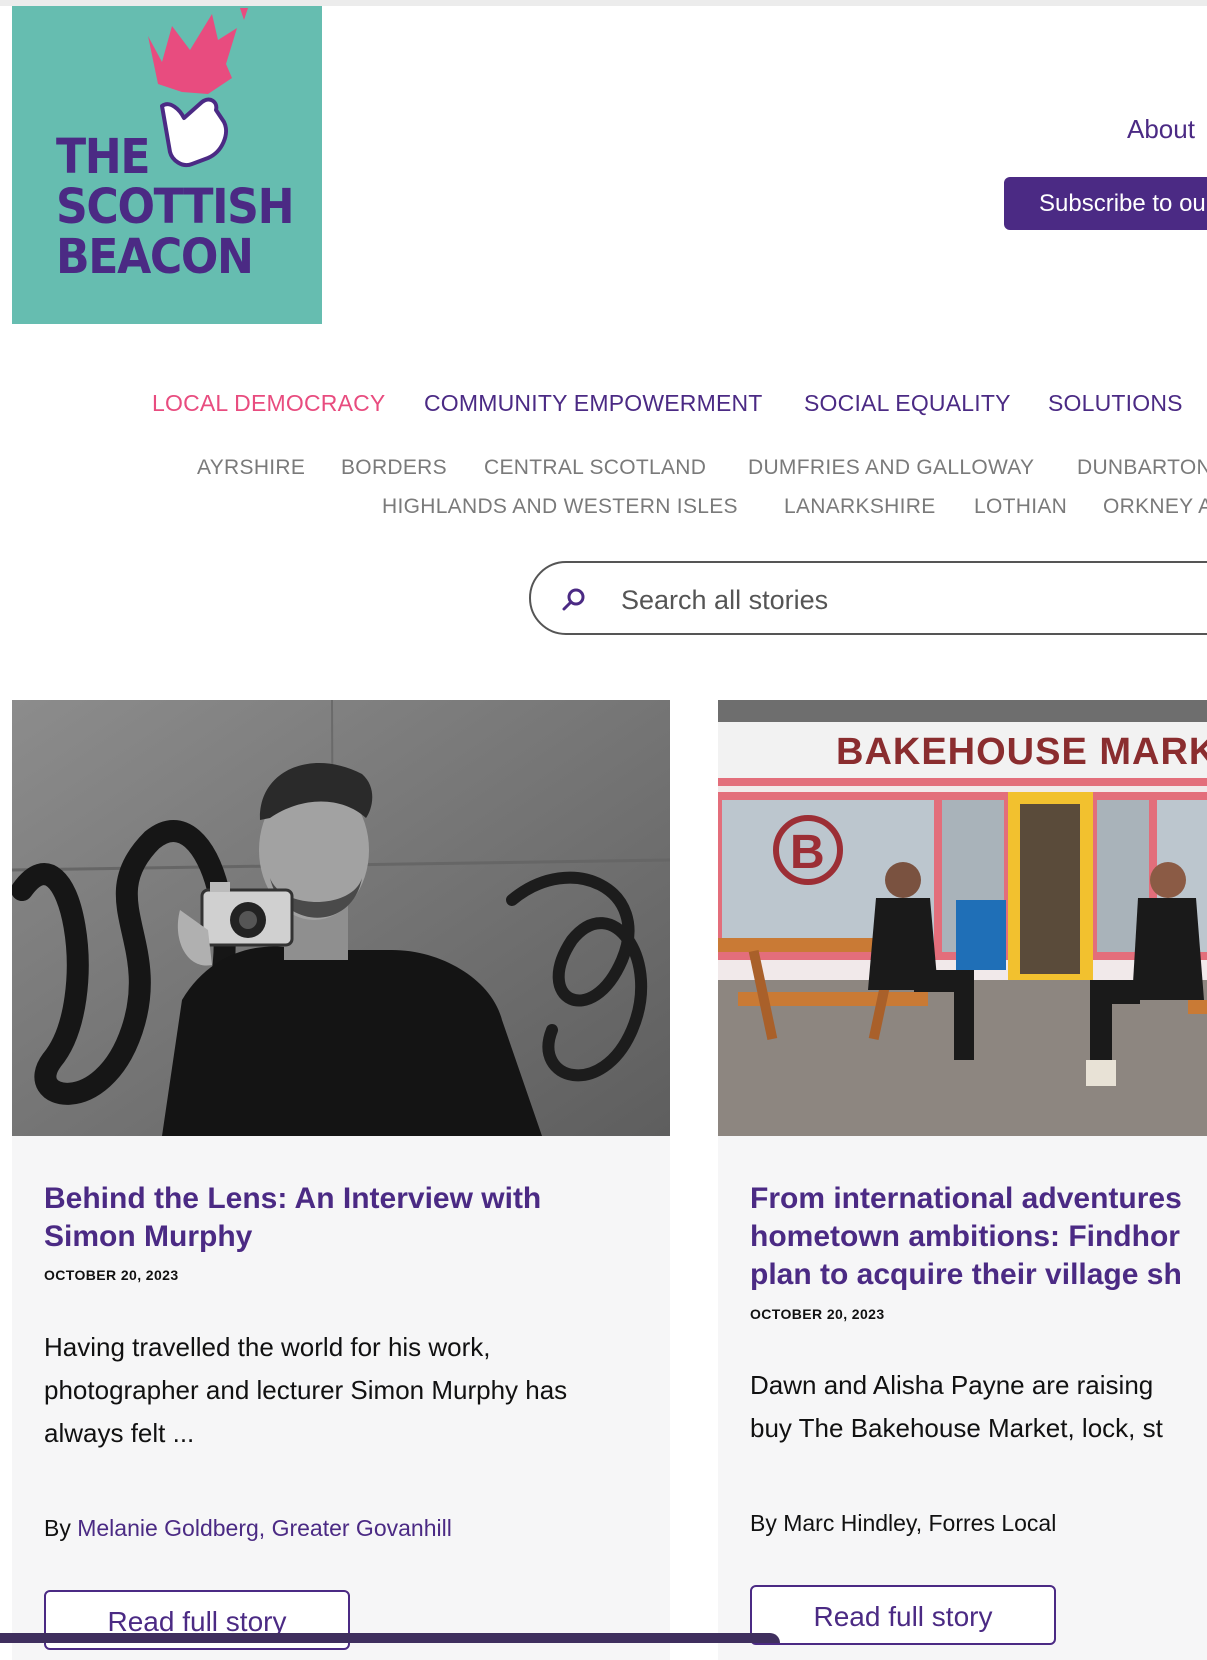  What do you see at coordinates (1161, 129) in the screenshot?
I see `about-link: About` at bounding box center [1161, 129].